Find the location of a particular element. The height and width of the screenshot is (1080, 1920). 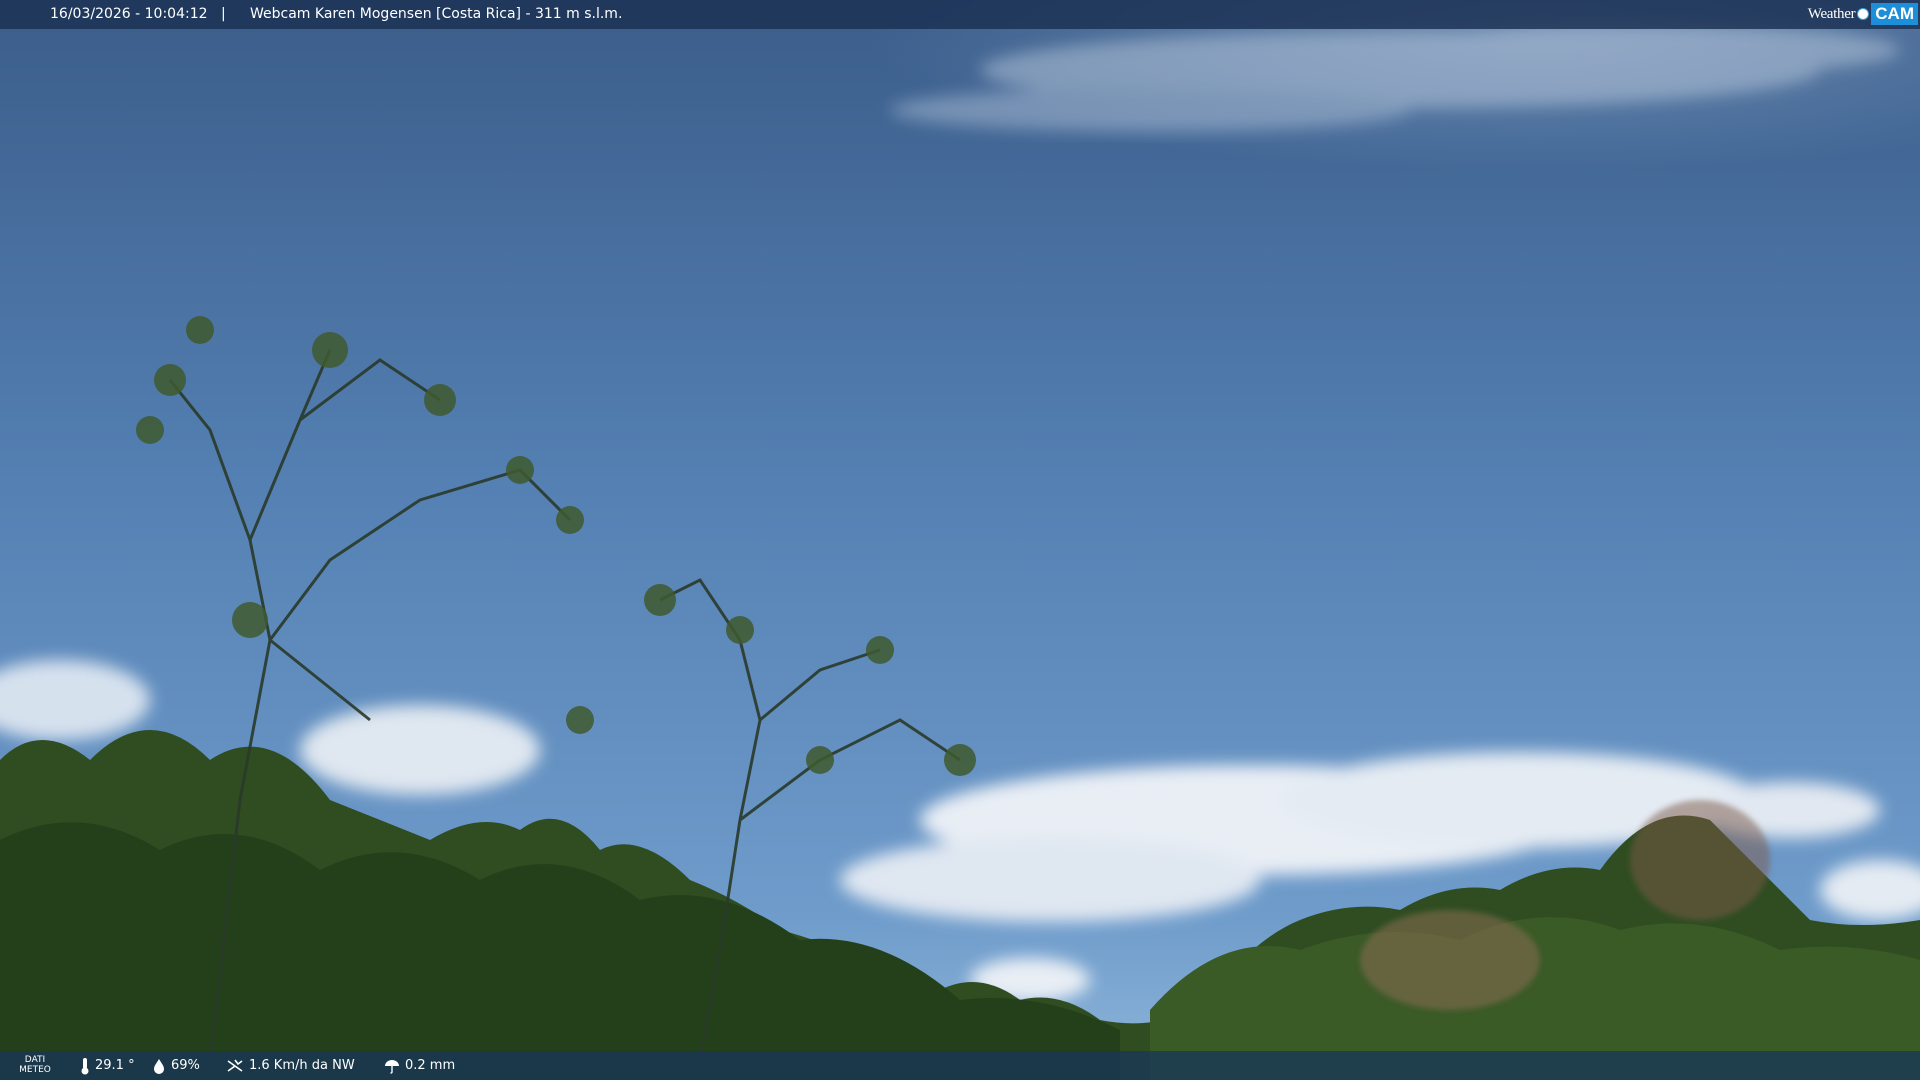

weather-data-label: DATI METEO is located at coordinates (35, 1065).